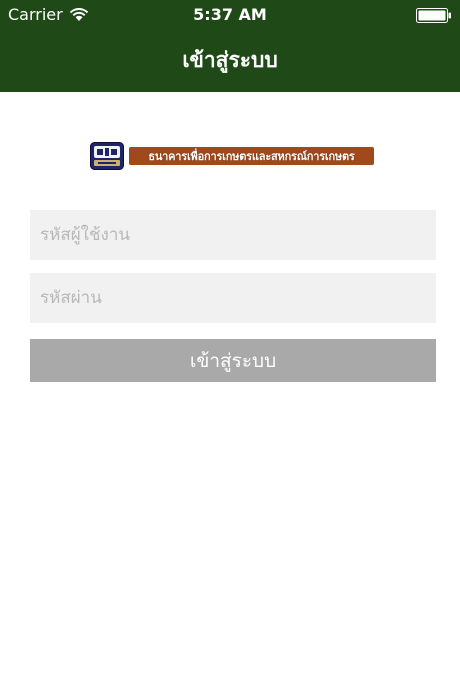 Image resolution: width=460 pixels, height=690 pixels. What do you see at coordinates (251, 156) in the screenshot?
I see `bank-name: ธนาคารเพื่อการเกษตรและสหกรณ์การเกษตร` at bounding box center [251, 156].